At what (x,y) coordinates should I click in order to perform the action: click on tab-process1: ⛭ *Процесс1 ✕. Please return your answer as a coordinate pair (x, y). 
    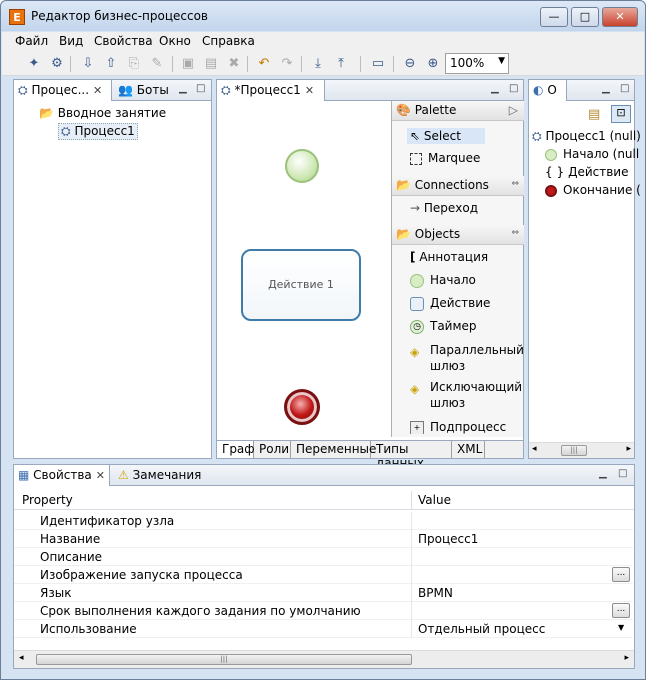
    Looking at the image, I should click on (271, 90).